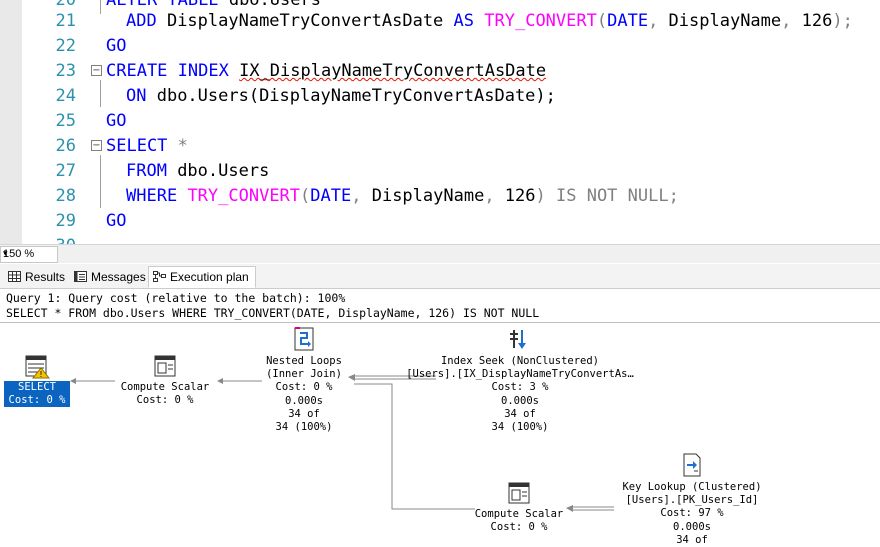  I want to click on tab-results-label: Results, so click(45, 277).